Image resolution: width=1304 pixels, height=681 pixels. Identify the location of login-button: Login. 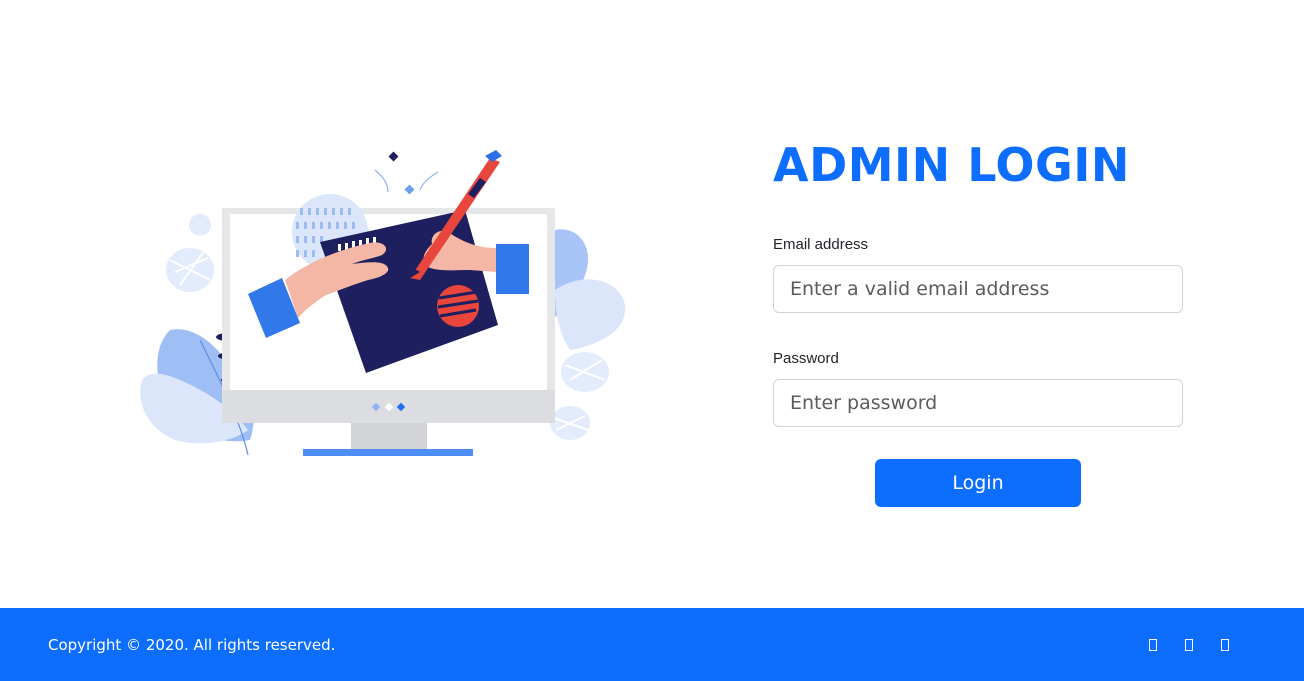
(978, 483).